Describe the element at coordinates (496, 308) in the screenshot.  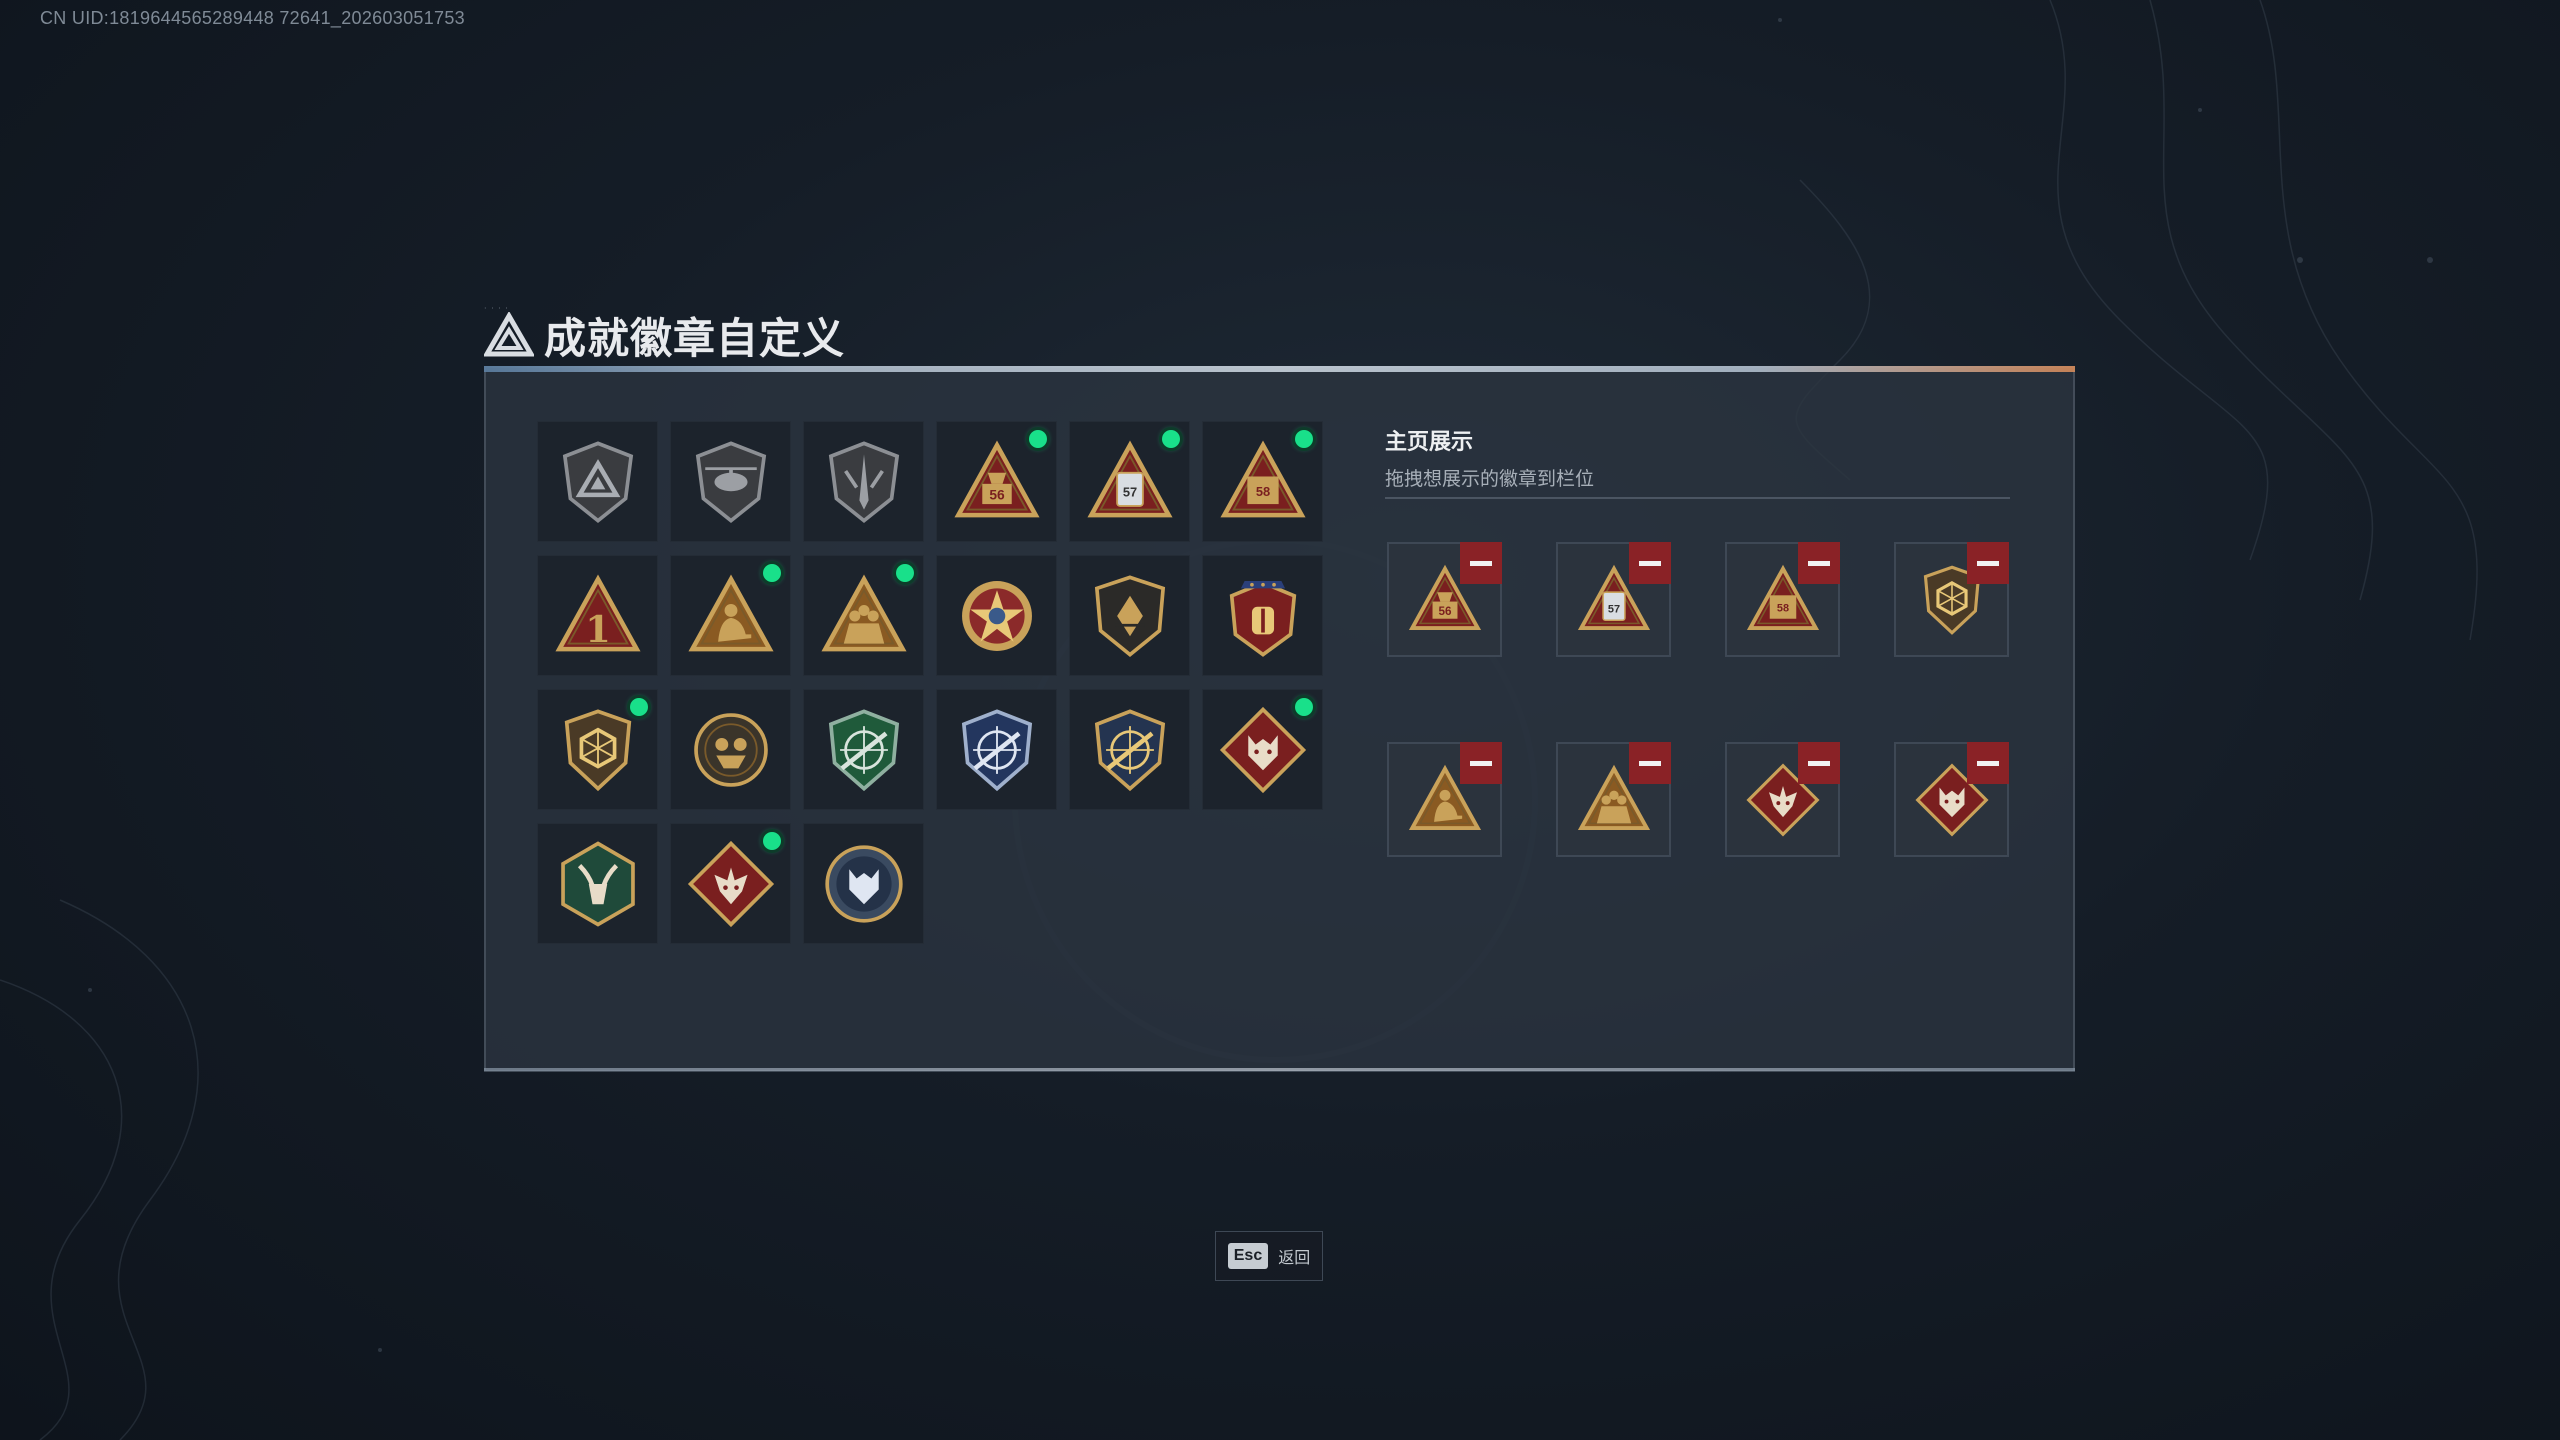
I see `brand-small-text: · · · ·` at that location.